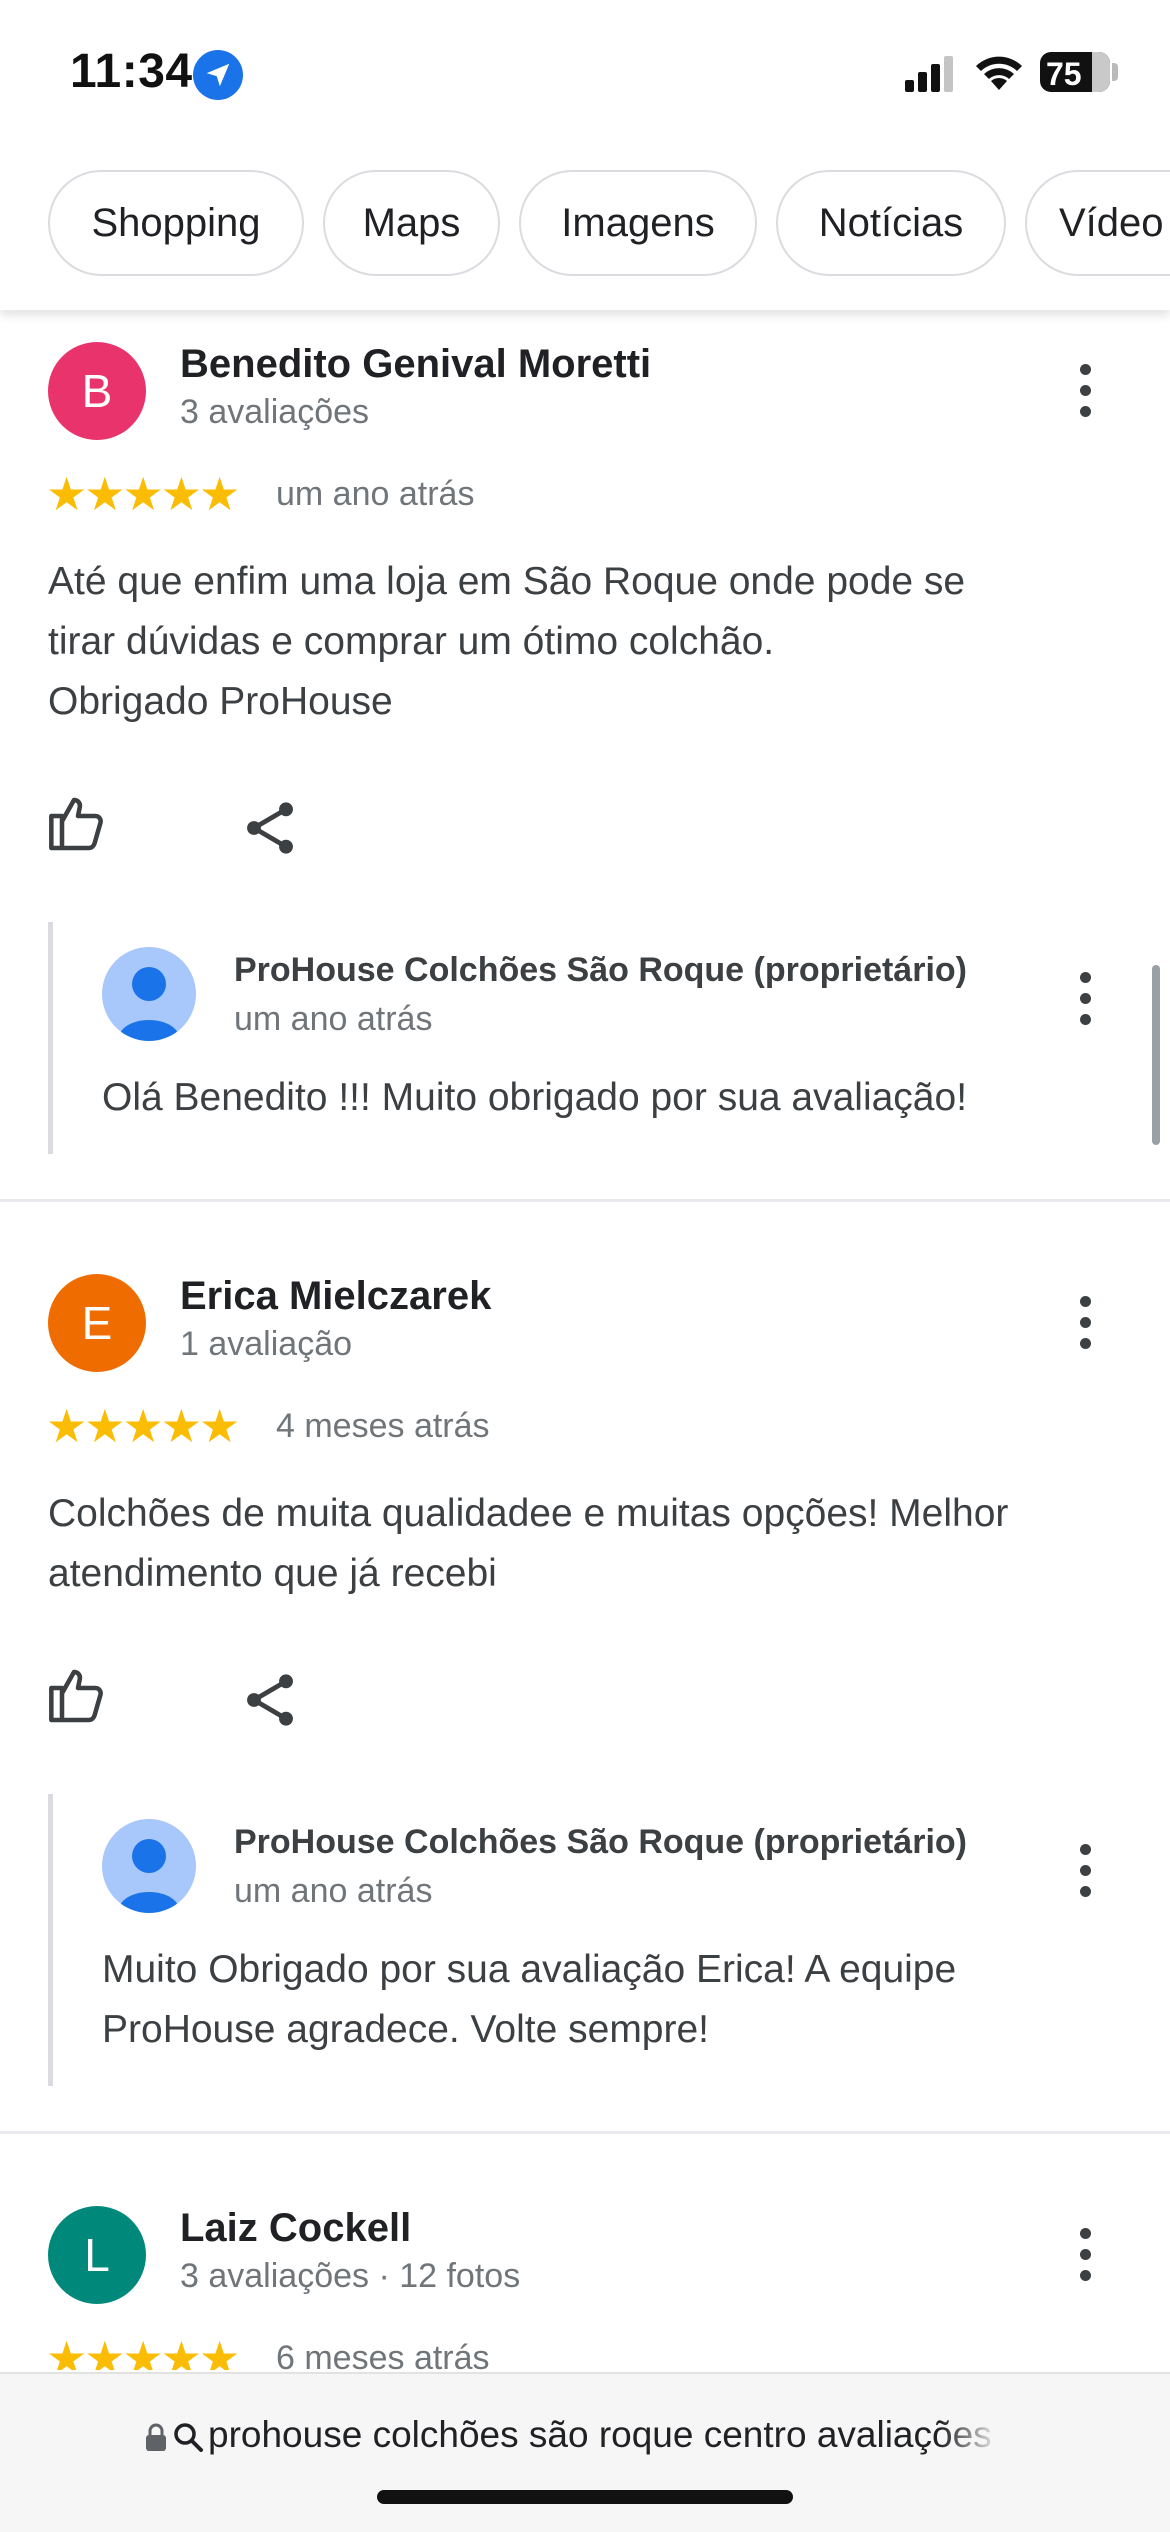 This screenshot has width=1170, height=2532. Describe the element at coordinates (295, 2228) in the screenshot. I see `reviewer-name: Laiz Cockell` at that location.